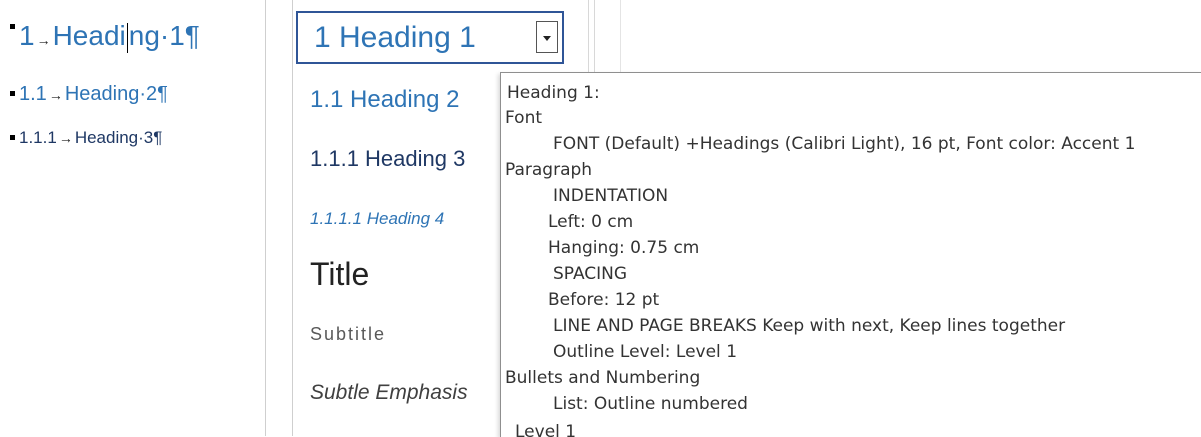  I want to click on style-item-subtle-emphasis: Subtle Emphasis, so click(389, 393).